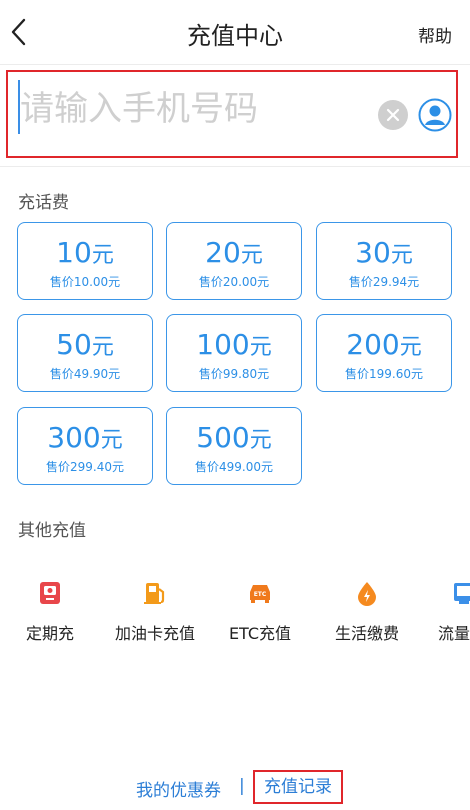 Image resolution: width=470 pixels, height=810 pixels. I want to click on other-recharge-row: 定期充 加油卡充值 ETC ETC充值 生活缴费 流量, so click(235, 611).